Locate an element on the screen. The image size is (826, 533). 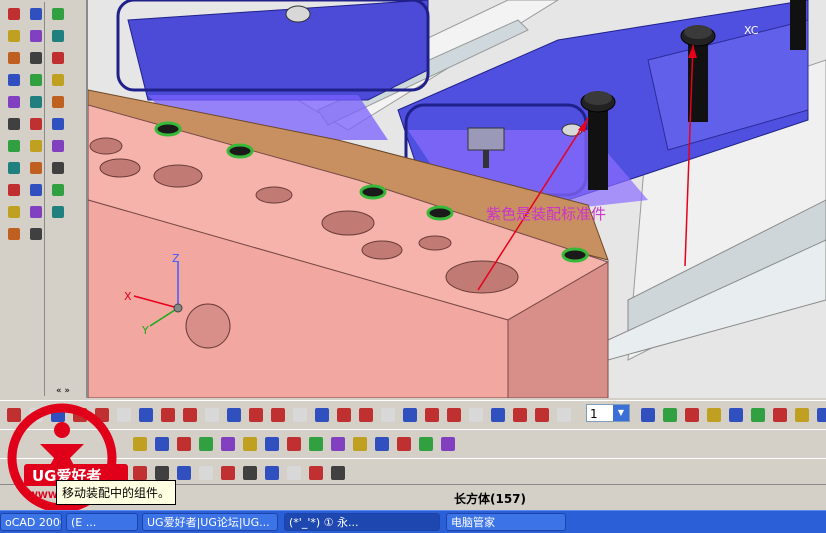
extrude-icon is located at coordinates (58, 102).